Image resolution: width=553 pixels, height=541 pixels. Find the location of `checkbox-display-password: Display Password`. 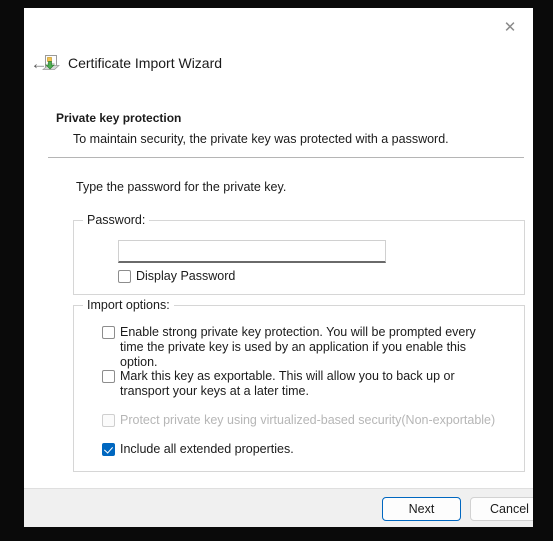

checkbox-display-password: Display Password is located at coordinates (176, 276).